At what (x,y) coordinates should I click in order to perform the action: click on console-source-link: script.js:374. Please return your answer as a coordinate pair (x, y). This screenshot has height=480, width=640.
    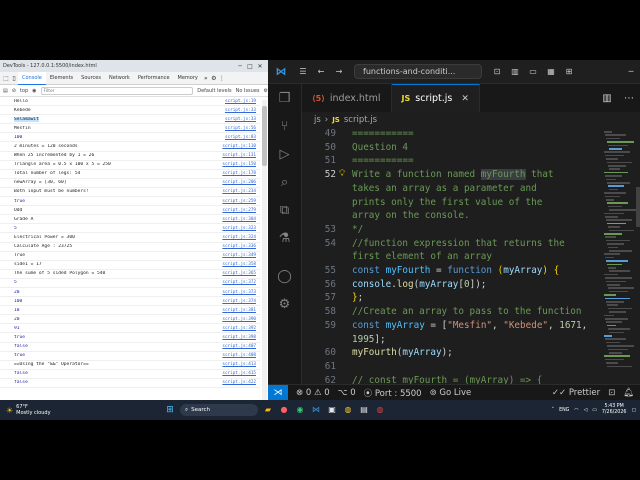
    Looking at the image, I should click on (239, 301).